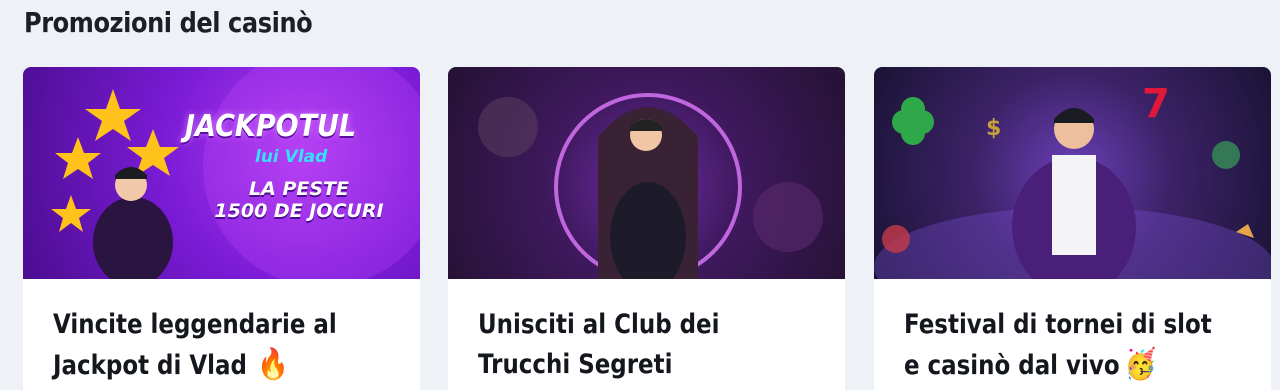  What do you see at coordinates (913, 121) in the screenshot?
I see `clover-icon` at bounding box center [913, 121].